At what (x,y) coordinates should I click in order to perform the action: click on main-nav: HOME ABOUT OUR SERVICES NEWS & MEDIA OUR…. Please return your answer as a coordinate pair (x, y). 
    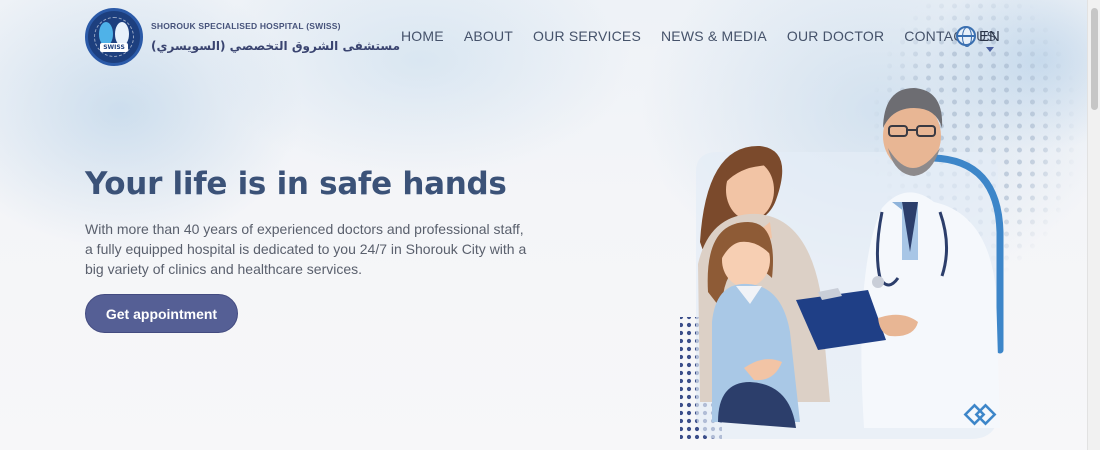
    Looking at the image, I should click on (698, 36).